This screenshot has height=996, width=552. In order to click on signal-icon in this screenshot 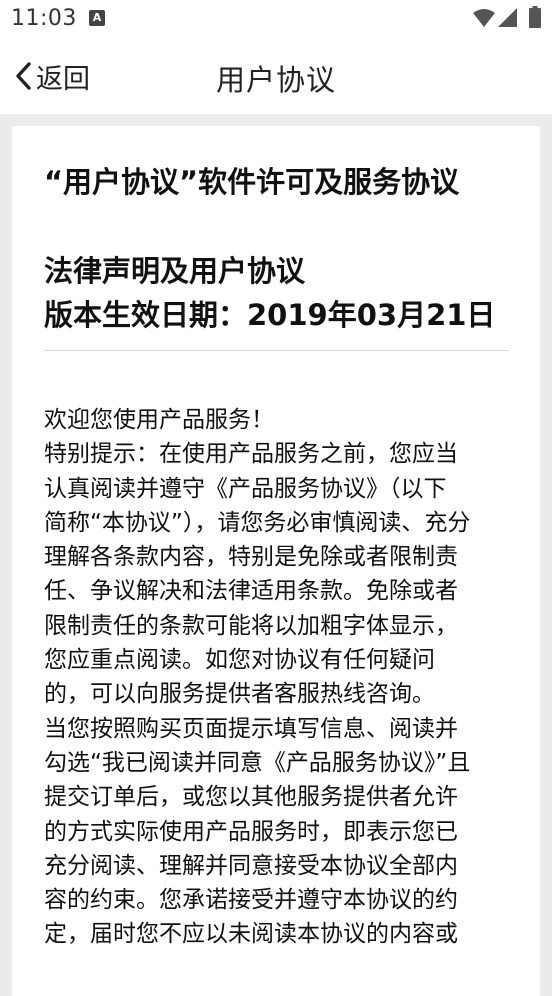, I will do `click(507, 17)`.